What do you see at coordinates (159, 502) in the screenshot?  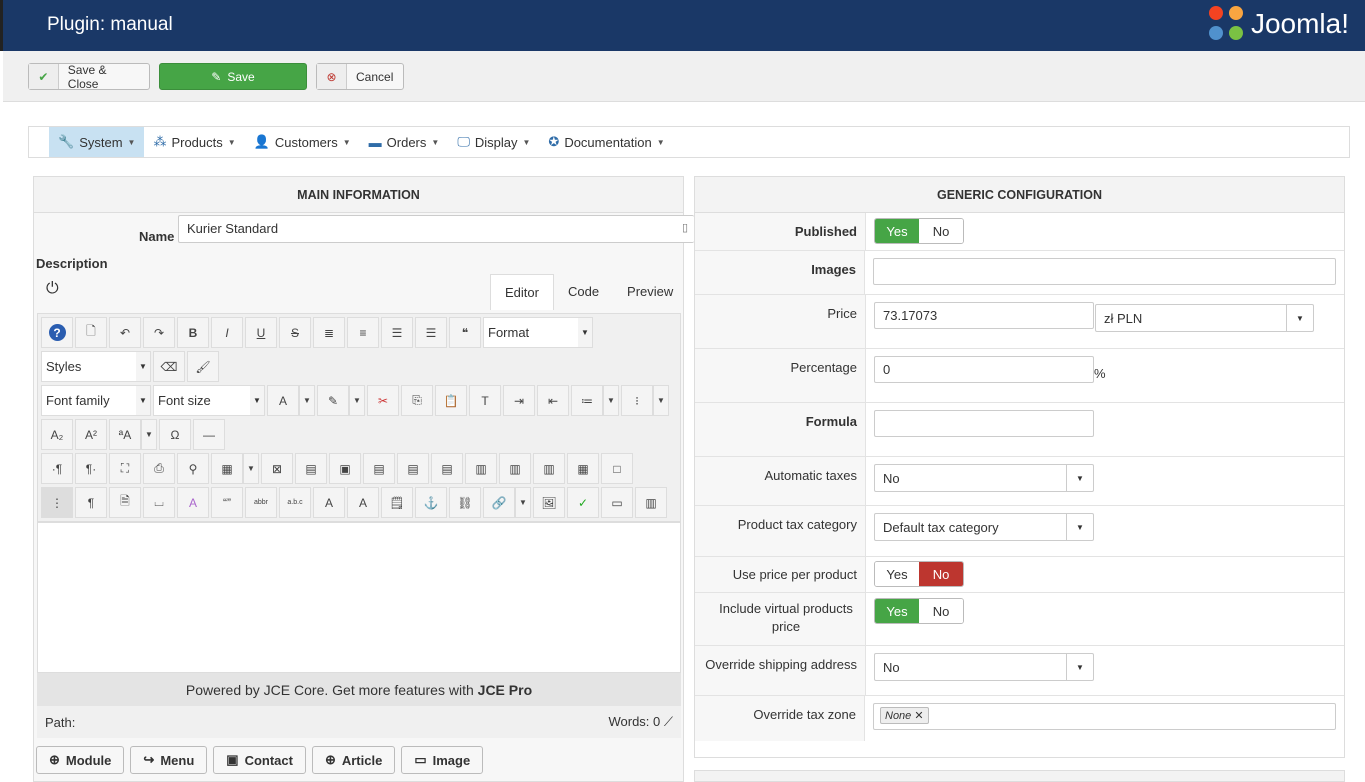 I see `pagebreak-icon: ⌴` at bounding box center [159, 502].